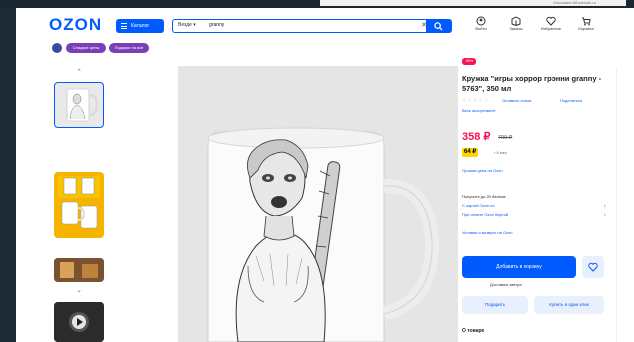 This screenshot has height=342, width=634. Describe the element at coordinates (317, 4) in the screenshot. I see `browser-top-strip: Московия Wholesale.ru` at that location.